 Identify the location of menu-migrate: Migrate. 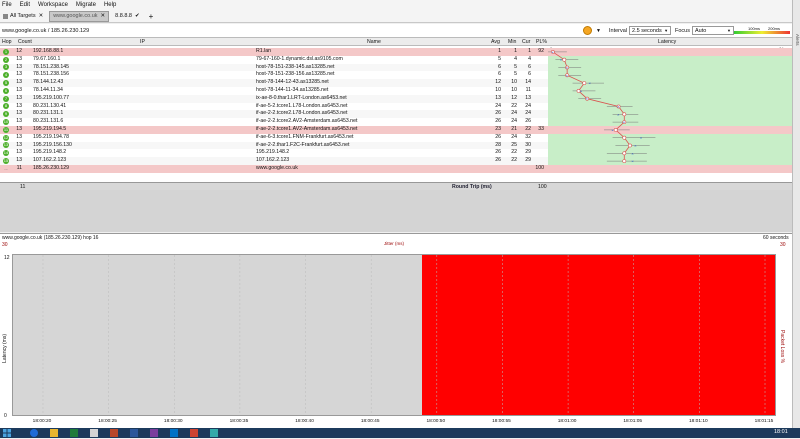
(86, 5).